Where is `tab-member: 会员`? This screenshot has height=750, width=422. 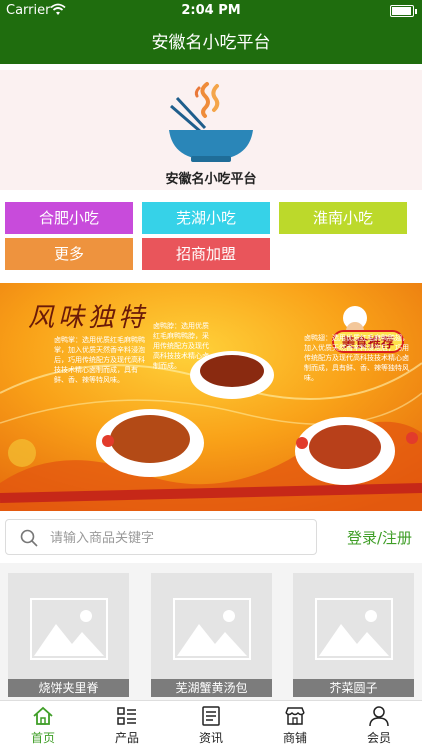
tab-member: 会员 is located at coordinates (379, 725).